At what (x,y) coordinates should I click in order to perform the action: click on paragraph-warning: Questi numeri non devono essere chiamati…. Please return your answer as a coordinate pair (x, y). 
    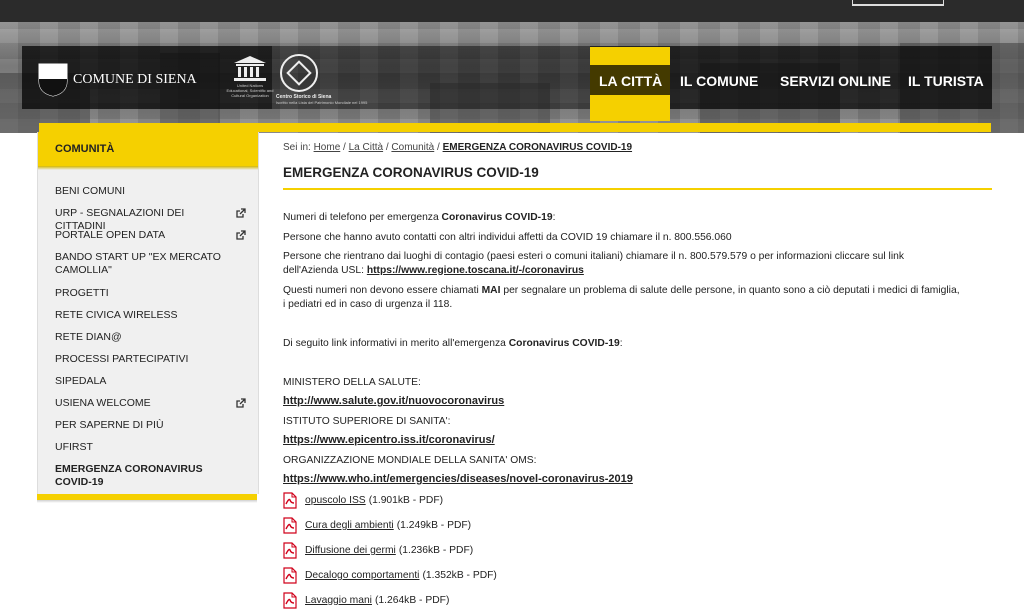
    Looking at the image, I should click on (638, 297).